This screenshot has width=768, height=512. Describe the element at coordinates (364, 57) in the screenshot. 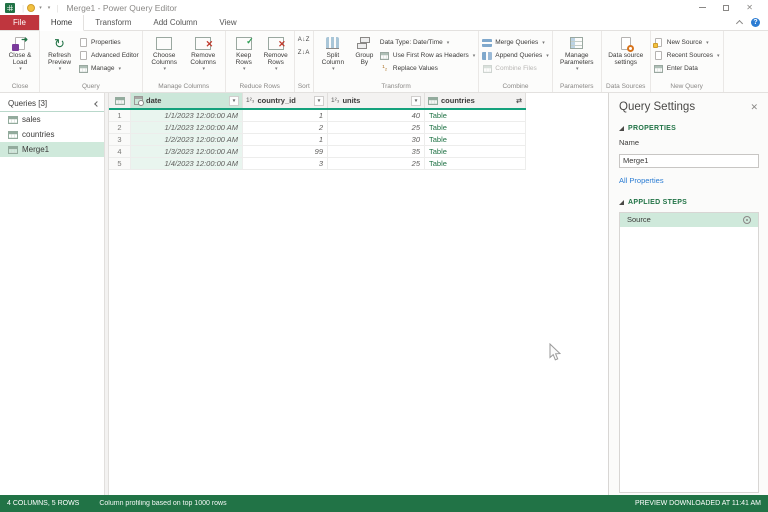

I see `group-by-button: Group By` at that location.